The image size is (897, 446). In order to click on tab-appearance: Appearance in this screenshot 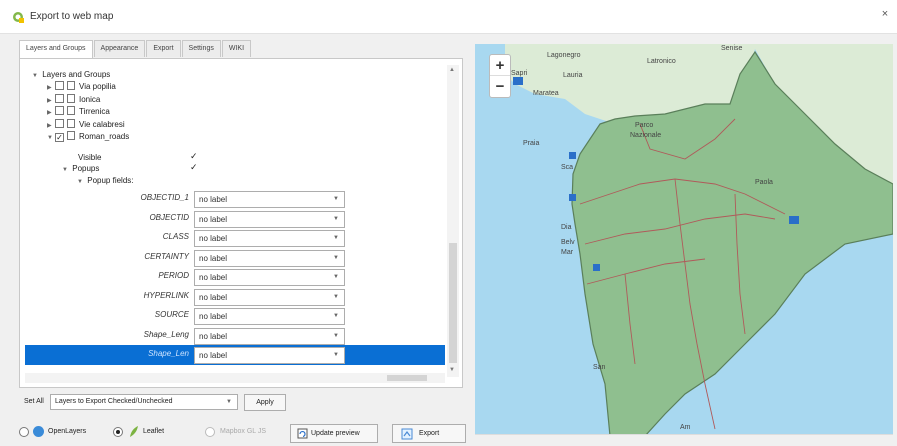, I will do `click(119, 48)`.